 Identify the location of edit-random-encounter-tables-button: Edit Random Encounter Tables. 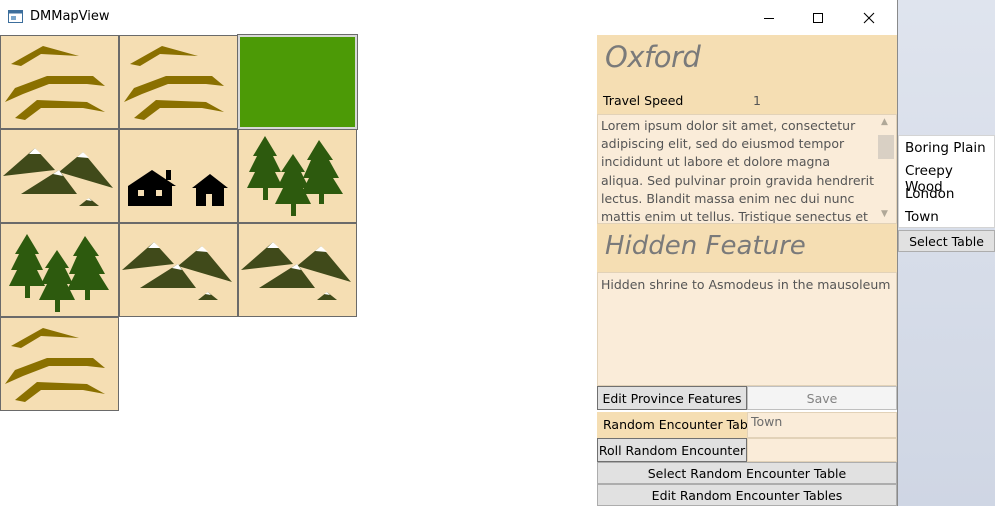
(747, 495).